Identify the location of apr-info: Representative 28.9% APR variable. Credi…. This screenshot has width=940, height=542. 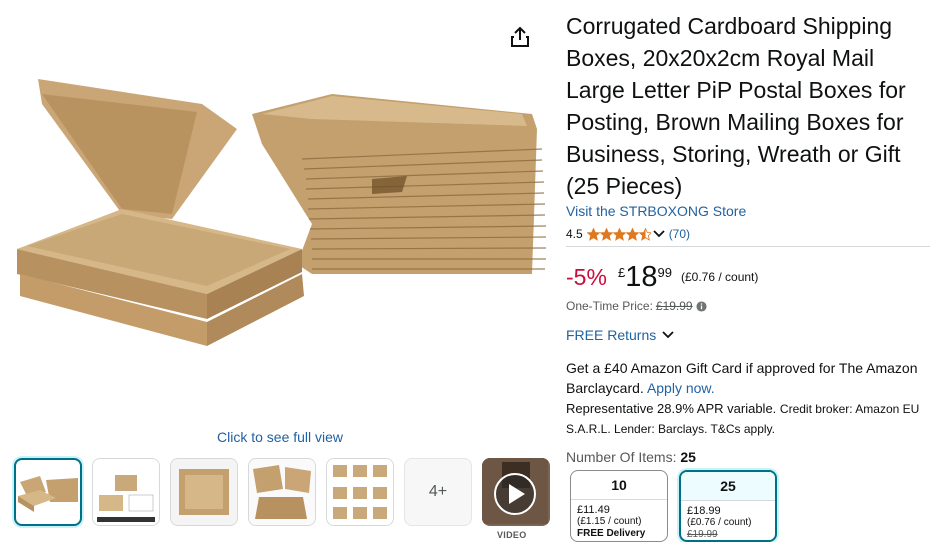
(751, 419).